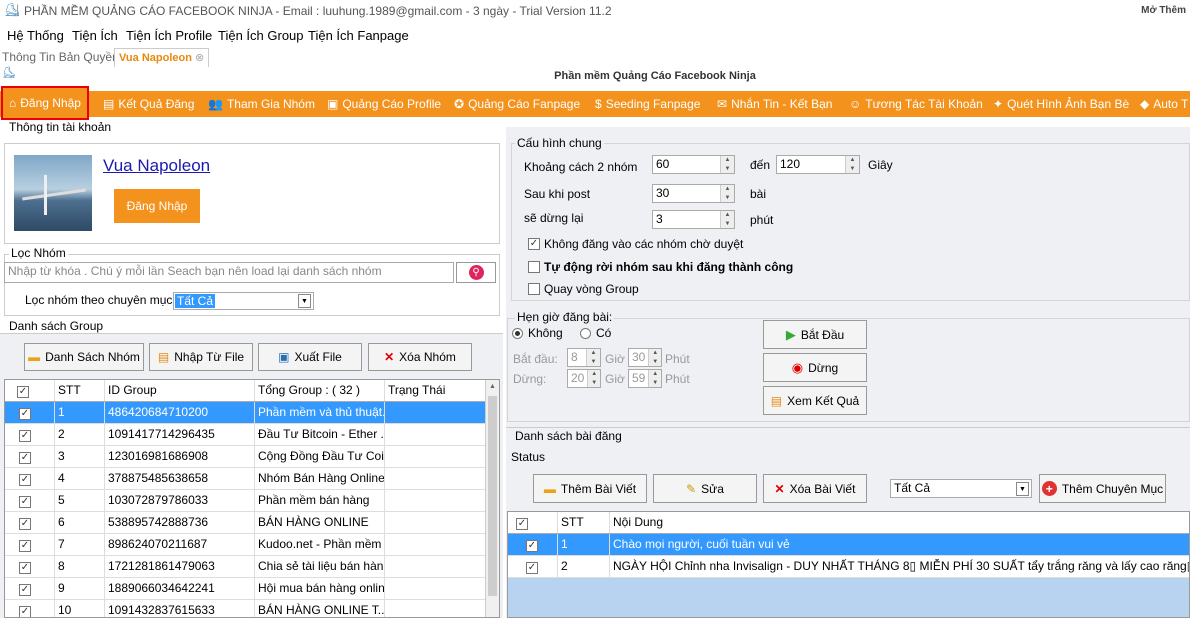 This screenshot has height=618, width=1190. I want to click on scroll-up-icon: ▲, so click(492, 387).